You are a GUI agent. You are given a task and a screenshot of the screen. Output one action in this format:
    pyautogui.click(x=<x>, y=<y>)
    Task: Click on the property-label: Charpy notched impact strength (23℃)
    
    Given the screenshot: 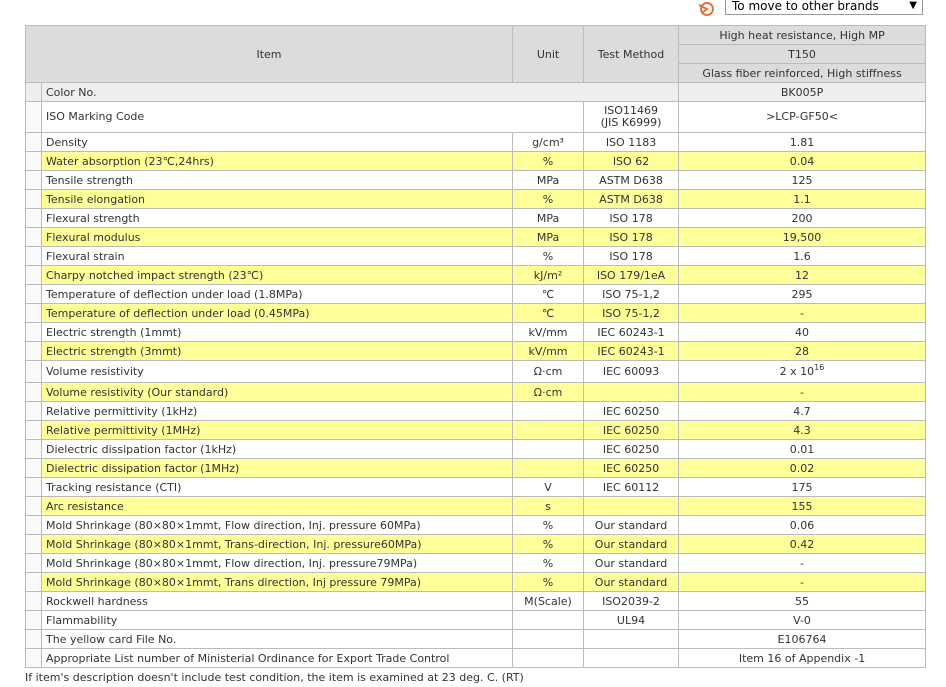 What is the action you would take?
    pyautogui.click(x=277, y=275)
    